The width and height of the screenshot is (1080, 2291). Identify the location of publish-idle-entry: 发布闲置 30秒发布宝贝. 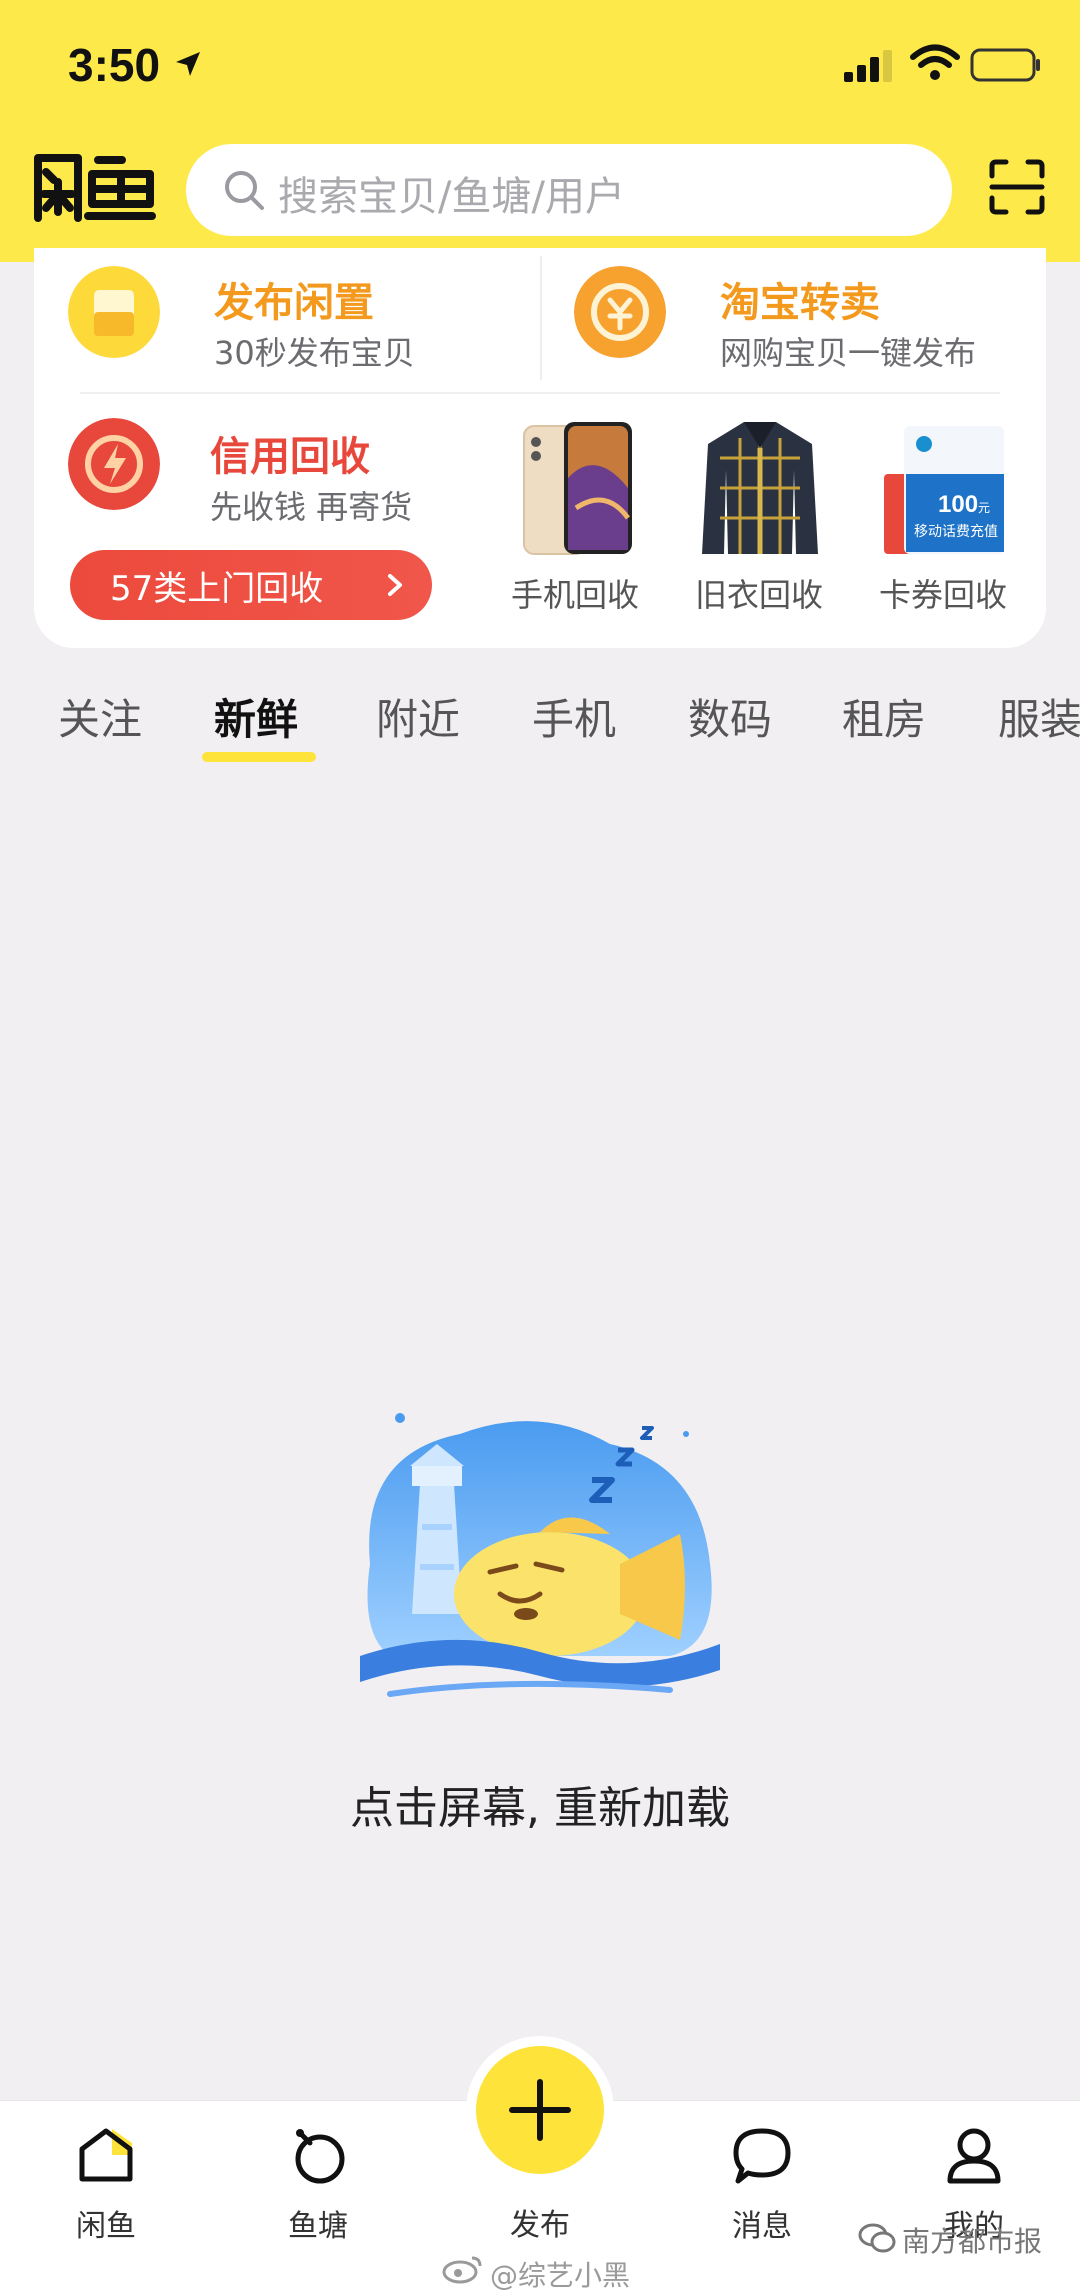
(288, 315).